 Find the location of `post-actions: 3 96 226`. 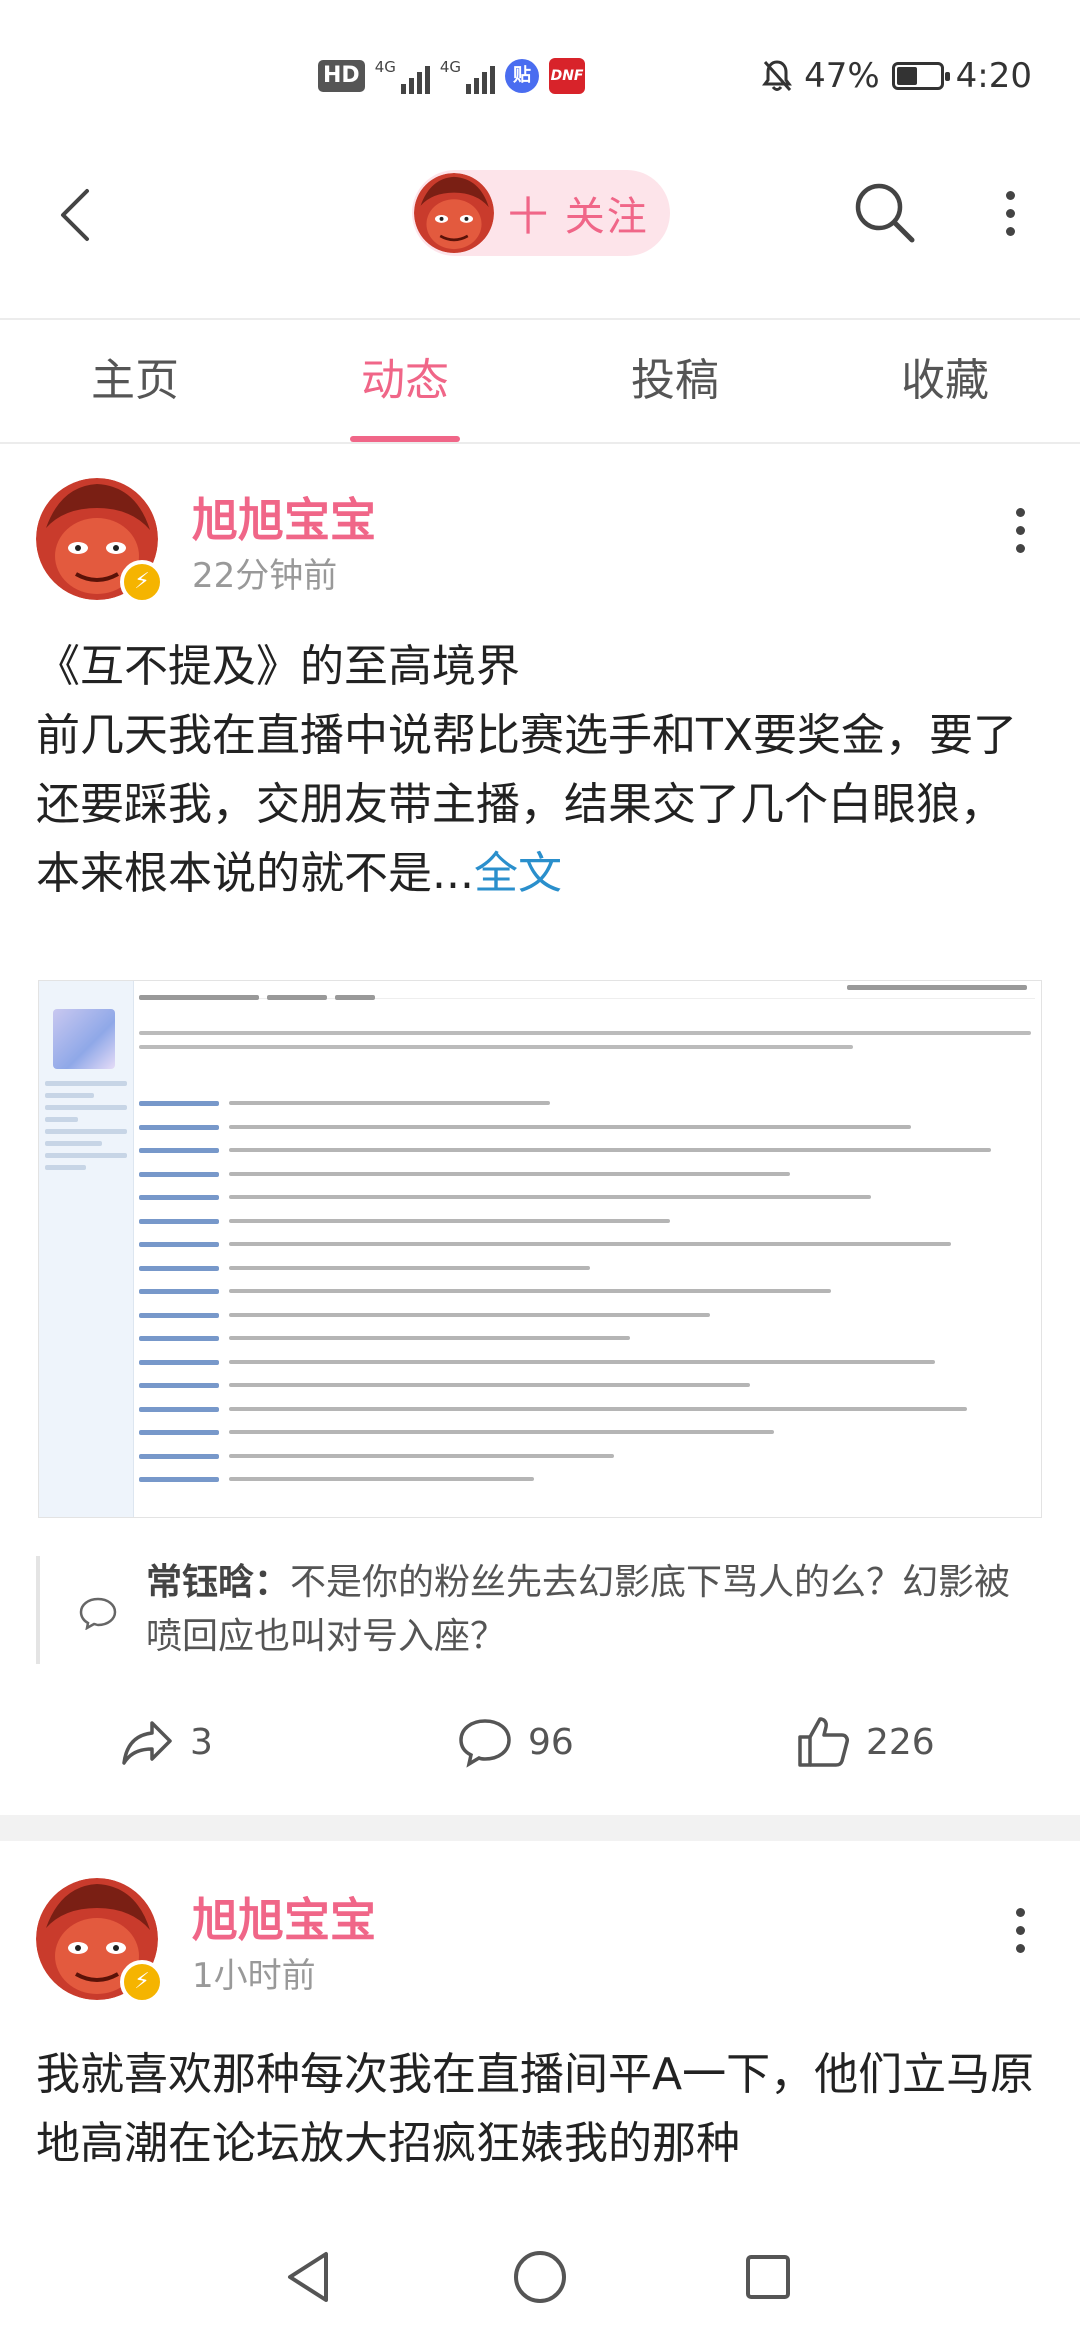

post-actions: 3 96 226 is located at coordinates (540, 1742).